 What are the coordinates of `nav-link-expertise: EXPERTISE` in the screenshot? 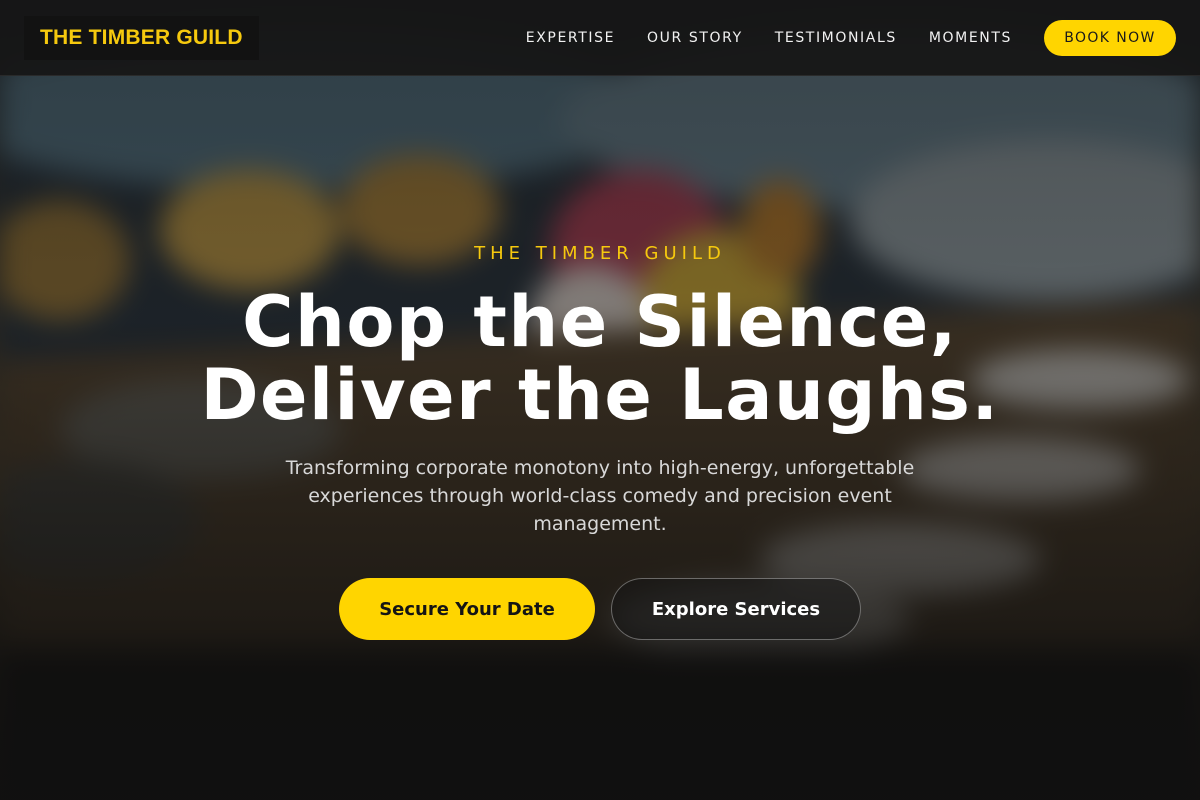 It's located at (570, 38).